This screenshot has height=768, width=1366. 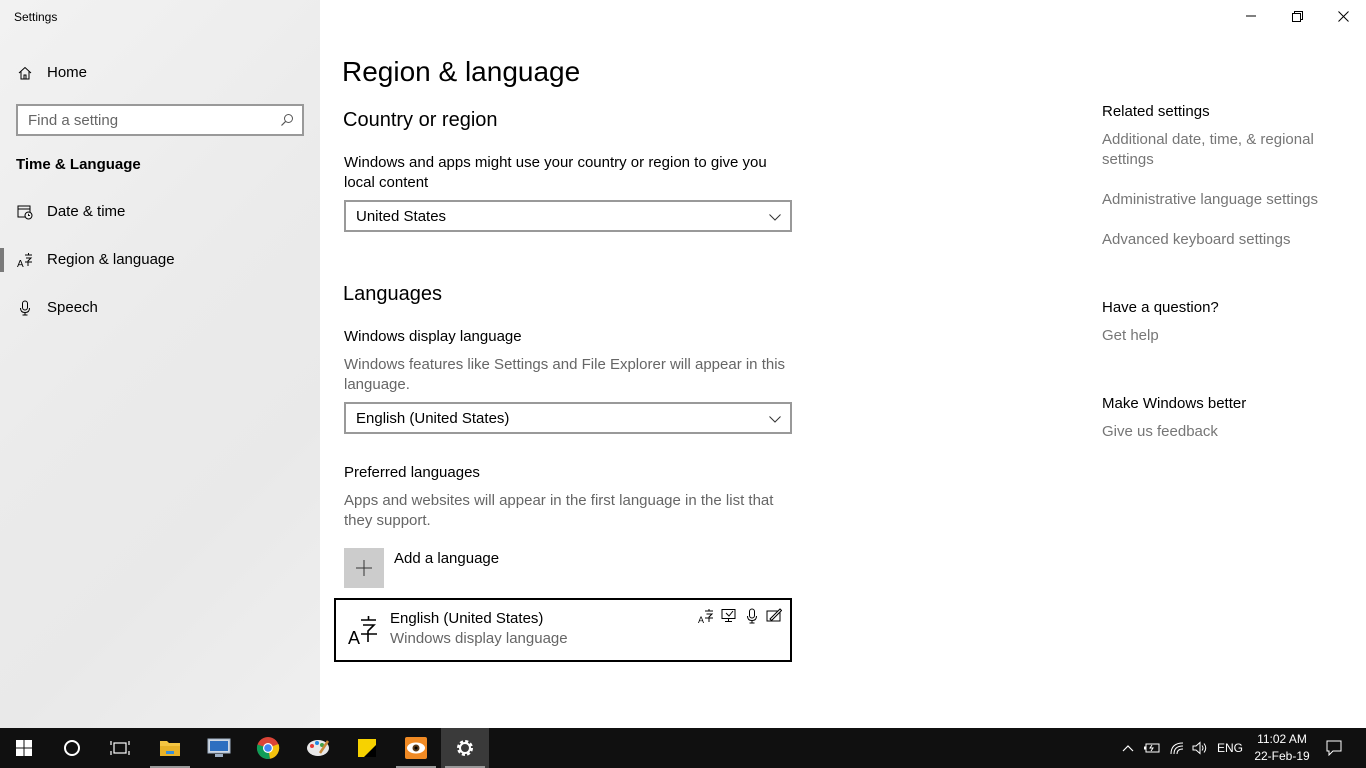 I want to click on notification-icon, so click(x=1334, y=748).